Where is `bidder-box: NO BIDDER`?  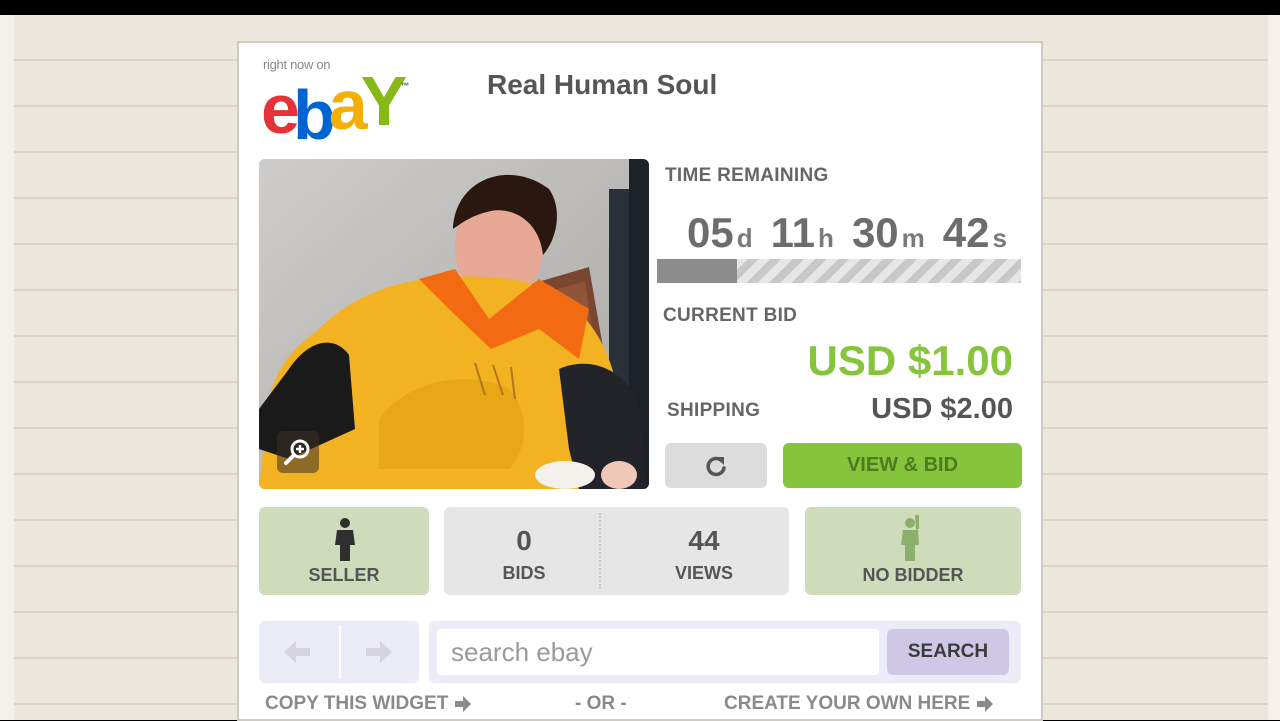
bidder-box: NO BIDDER is located at coordinates (913, 551).